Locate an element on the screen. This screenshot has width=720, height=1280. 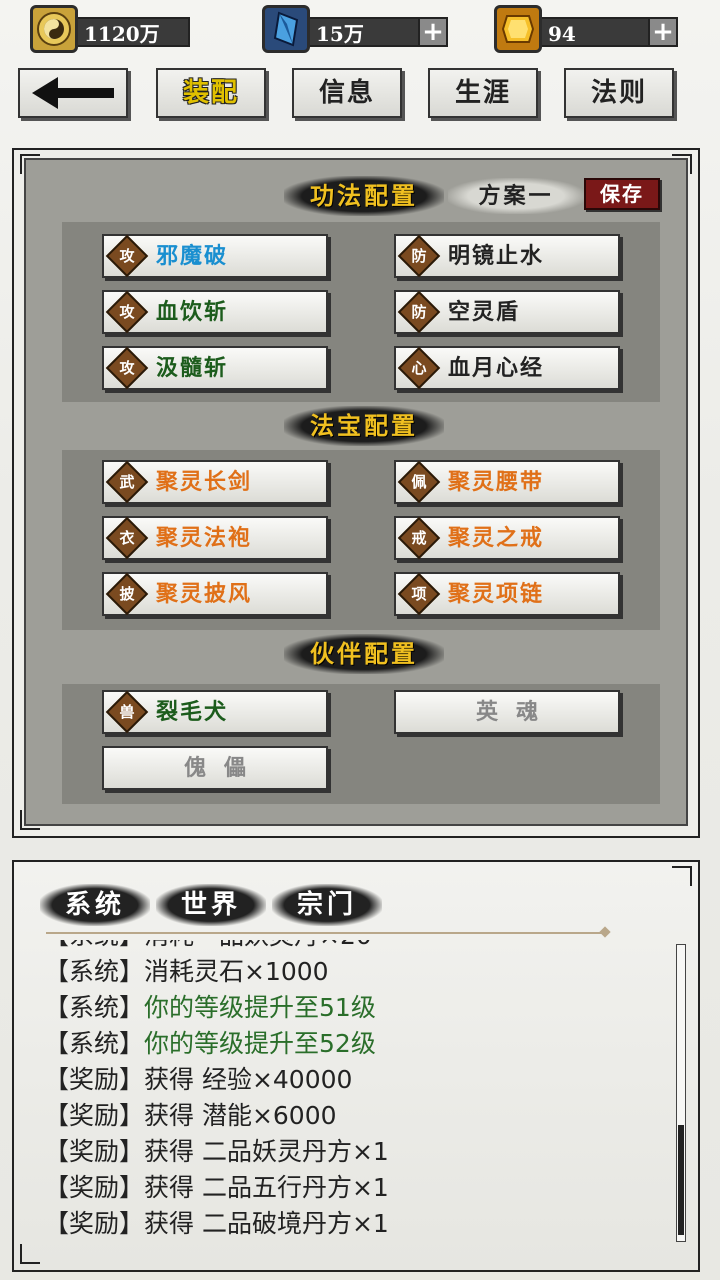
chat-line: 【系统】消耗一品妖灵丹×20 is located at coordinates (354, 947).